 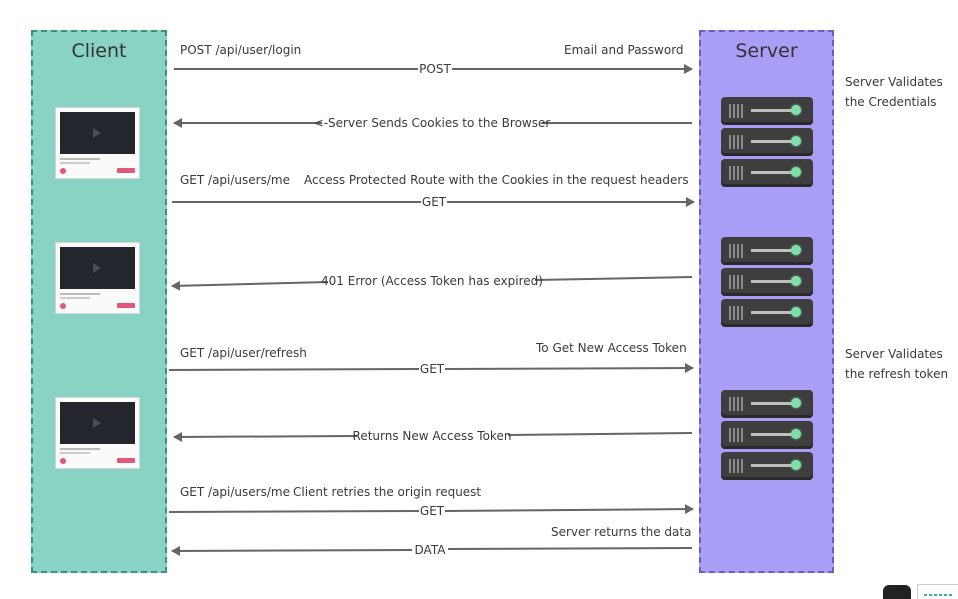 I want to click on arrow-401-error: 401 Error (Access Token has expired), so click(x=432, y=282).